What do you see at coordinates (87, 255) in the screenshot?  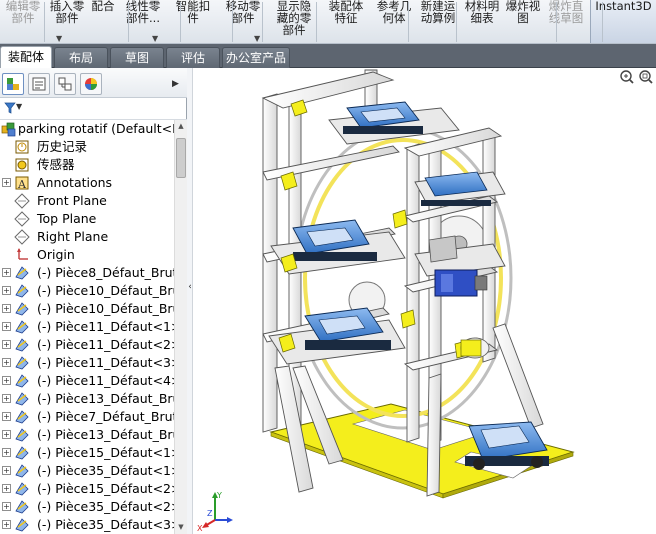 I see `tree-item: Origin` at bounding box center [87, 255].